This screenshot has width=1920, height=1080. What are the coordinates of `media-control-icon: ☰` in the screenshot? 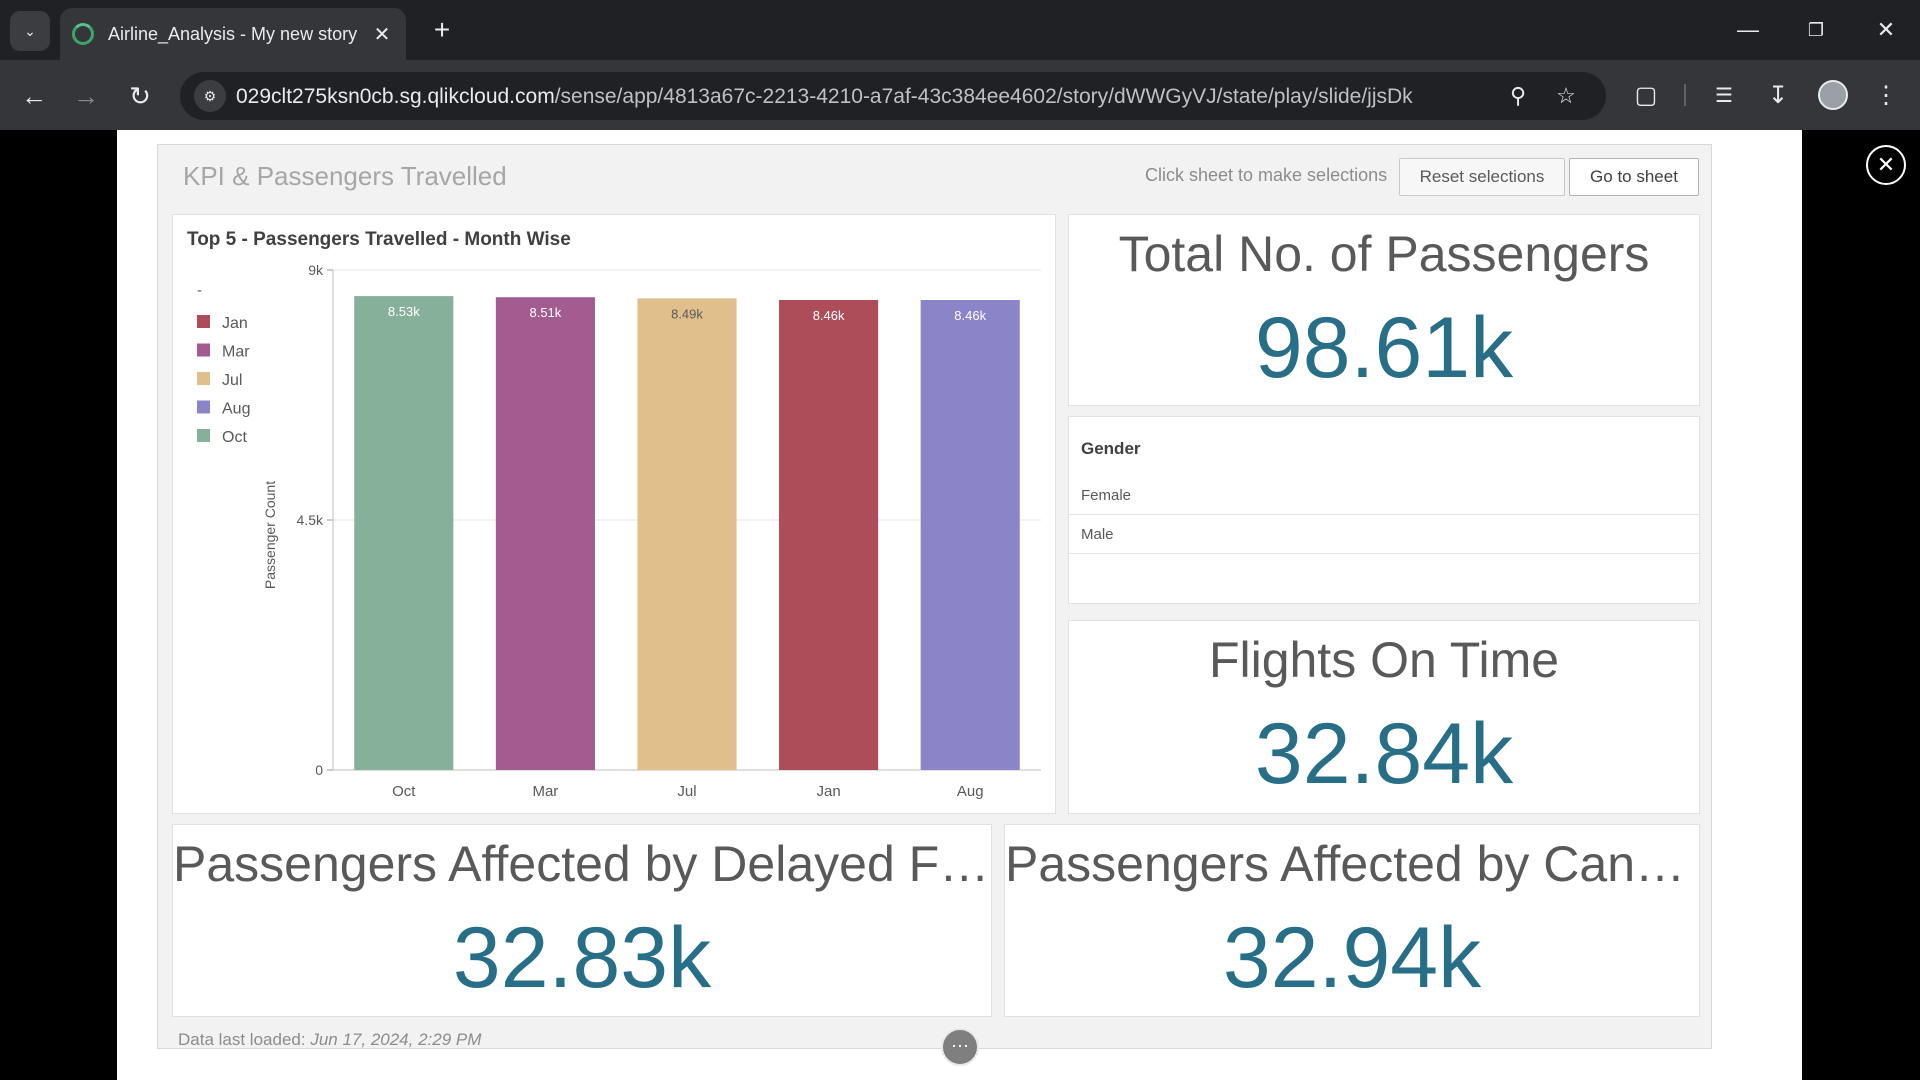 It's located at (1724, 96).